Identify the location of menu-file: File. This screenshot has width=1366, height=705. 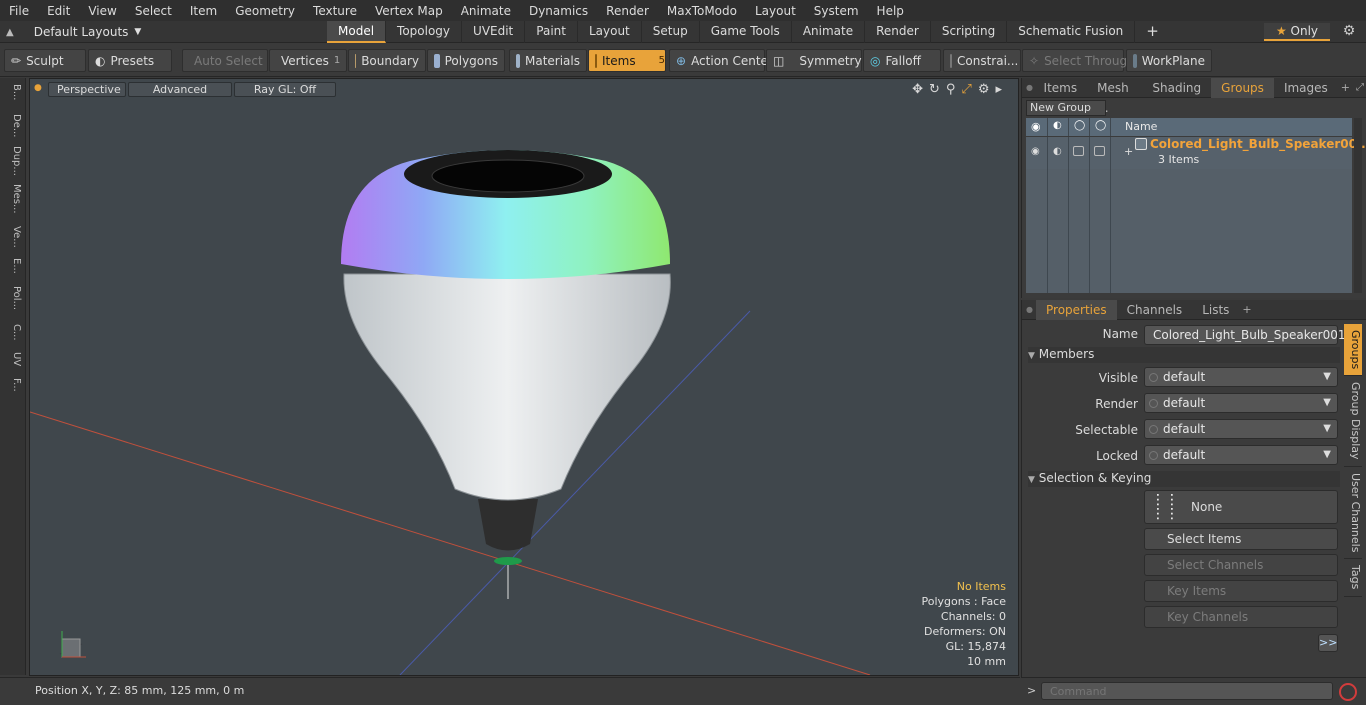
(19, 11).